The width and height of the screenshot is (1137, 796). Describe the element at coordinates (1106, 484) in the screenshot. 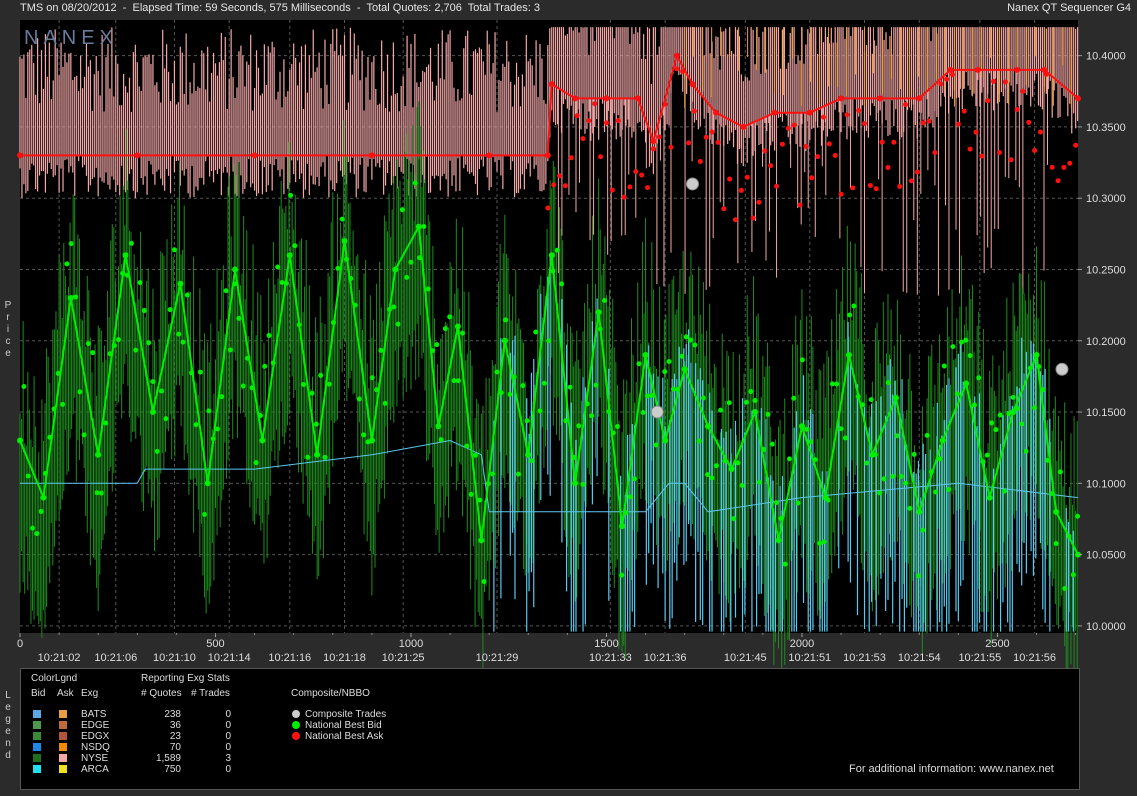

I see `y-tick-label: 10.1000` at that location.